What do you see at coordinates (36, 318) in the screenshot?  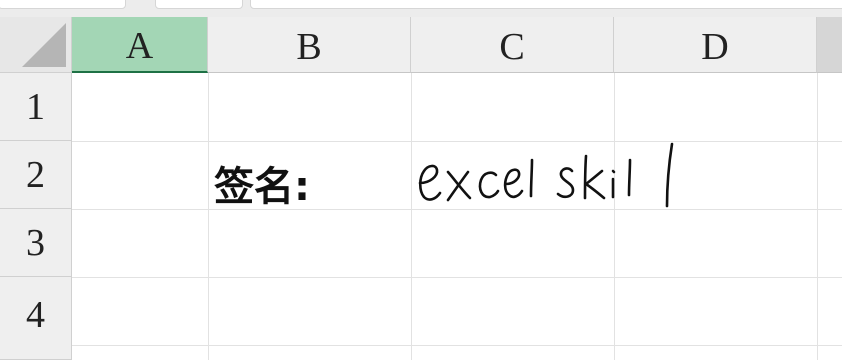 I see `row-header-4: 4` at bounding box center [36, 318].